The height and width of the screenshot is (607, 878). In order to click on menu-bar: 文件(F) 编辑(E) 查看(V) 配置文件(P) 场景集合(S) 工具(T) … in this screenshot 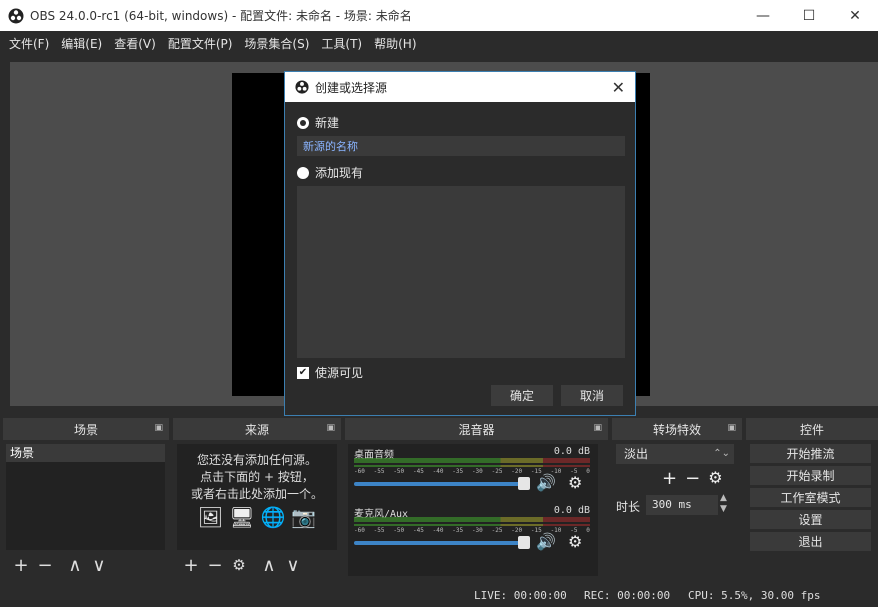, I will do `click(439, 43)`.